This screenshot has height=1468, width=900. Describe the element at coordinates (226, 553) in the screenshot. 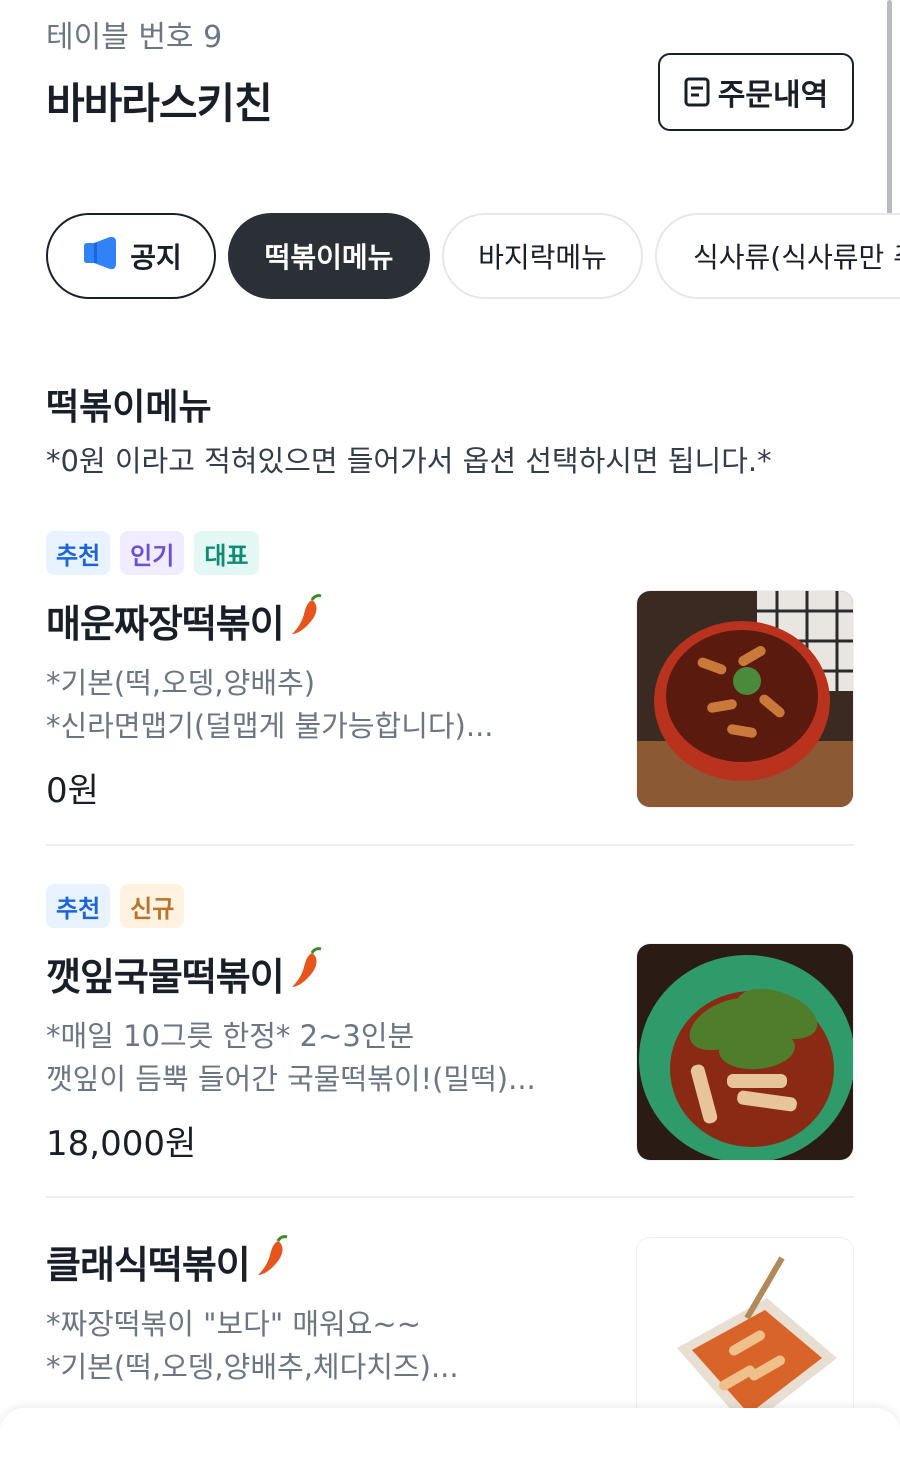

I see `badge-signature: 대표` at that location.